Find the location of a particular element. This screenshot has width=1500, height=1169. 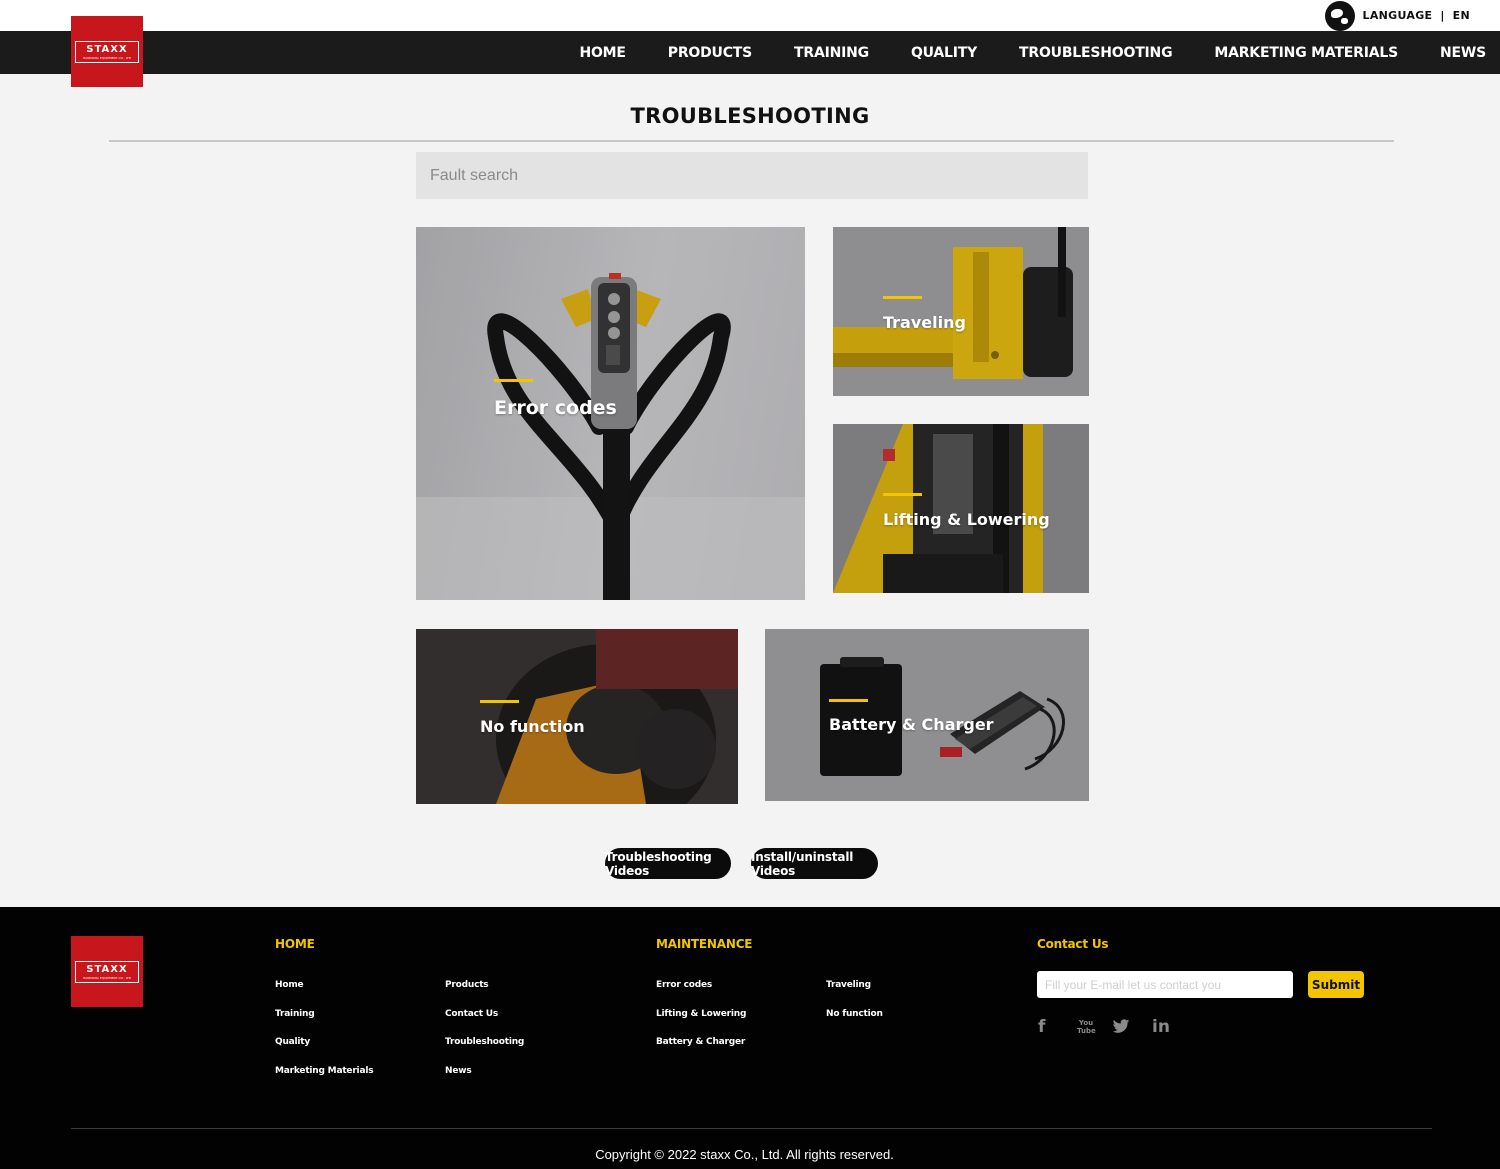

tile-label-battery-charger: Battery & Charger is located at coordinates (911, 724).